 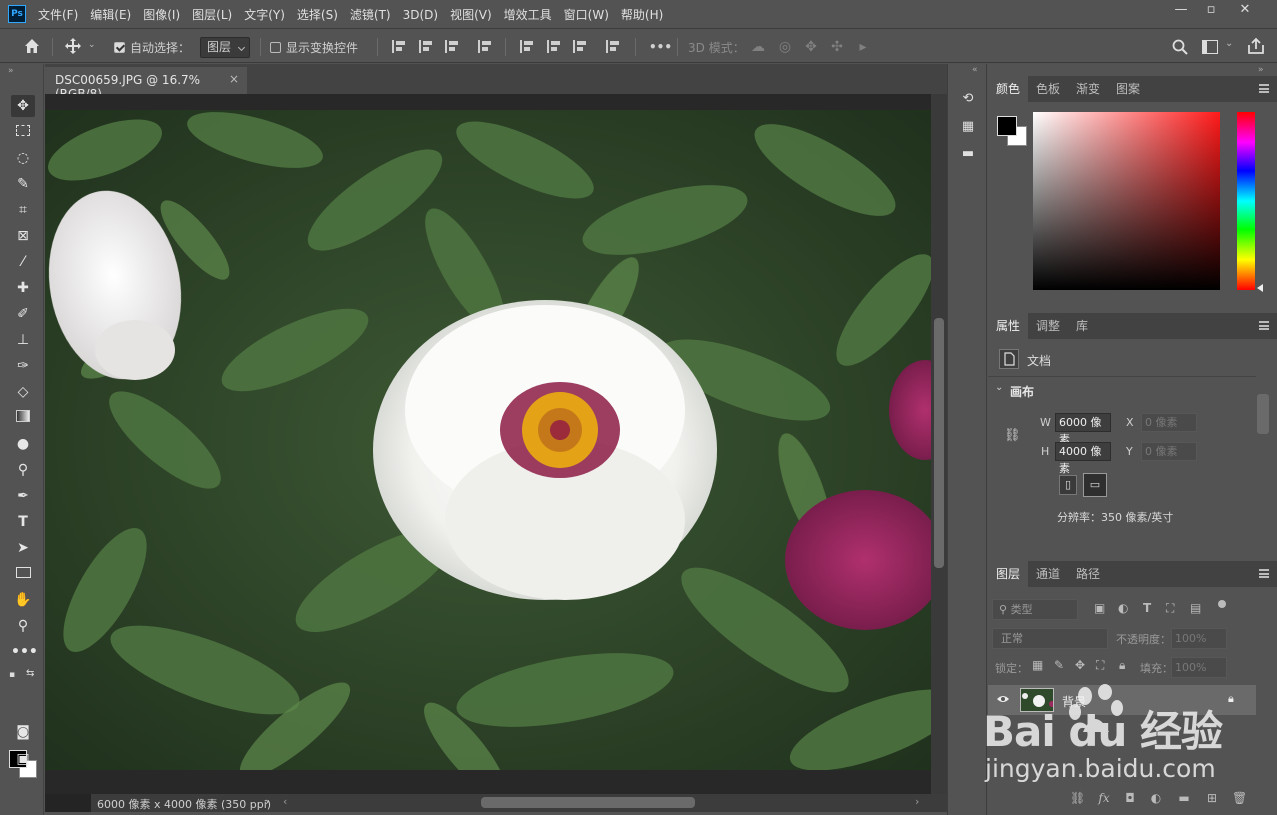 What do you see at coordinates (23, 340) in the screenshot?
I see `stamp-tool-button: ⊥` at bounding box center [23, 340].